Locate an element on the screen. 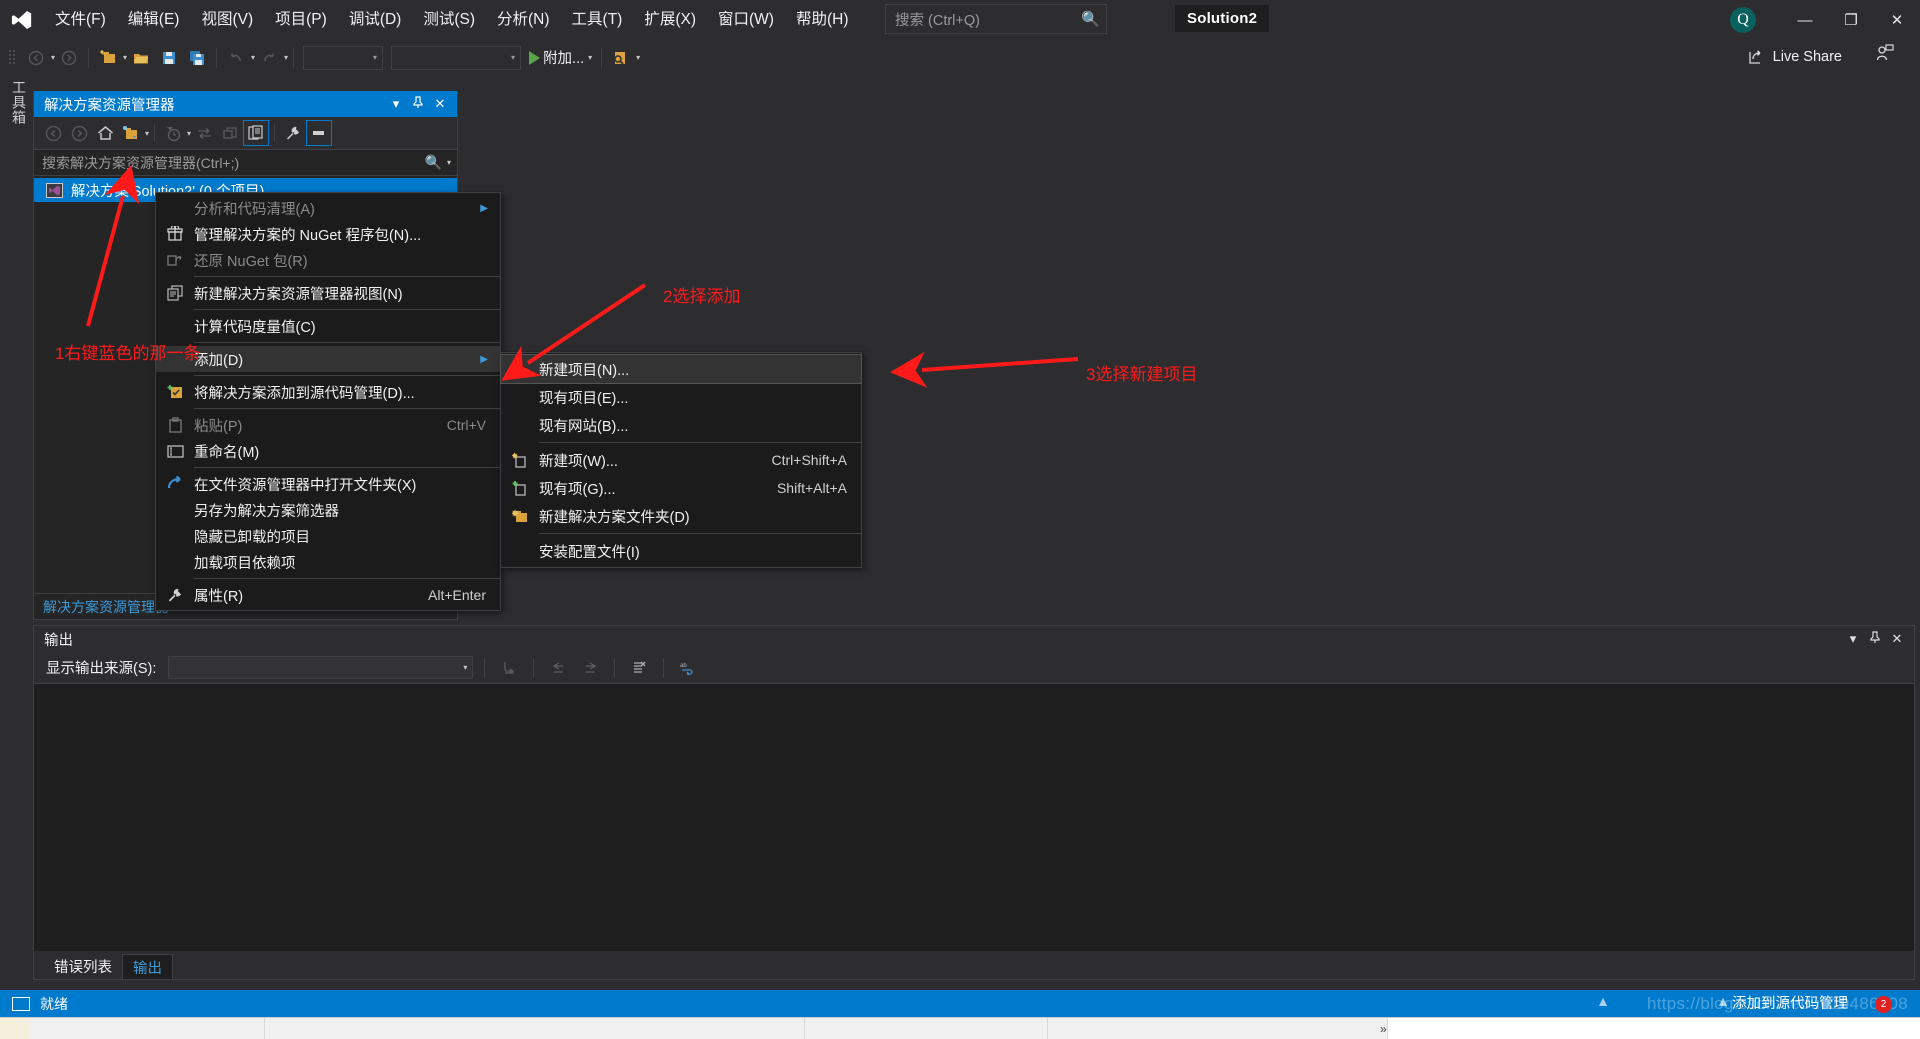 Image resolution: width=1920 pixels, height=1039 pixels. new-project-icon is located at coordinates (108, 58).